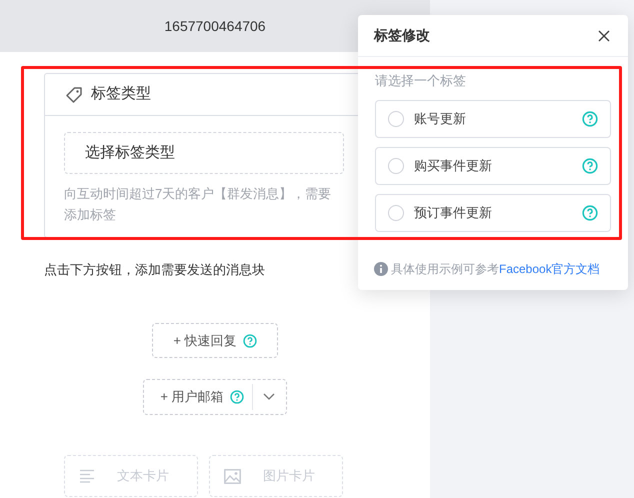  Describe the element at coordinates (604, 36) in the screenshot. I see `close-button` at that location.